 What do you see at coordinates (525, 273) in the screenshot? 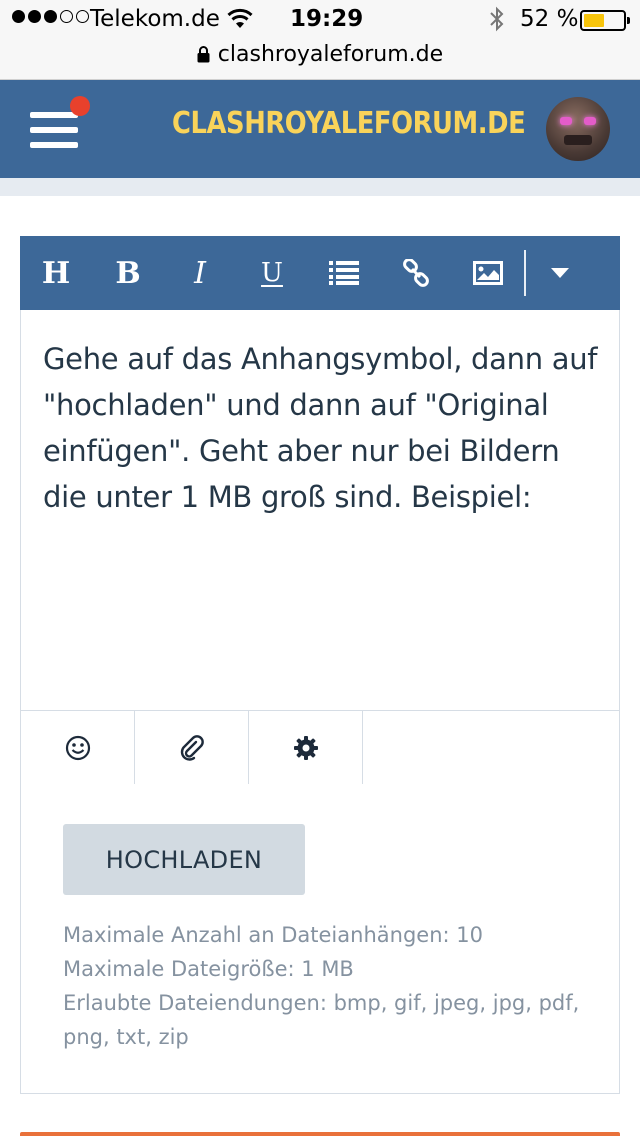
I see `toolbar-divider` at bounding box center [525, 273].